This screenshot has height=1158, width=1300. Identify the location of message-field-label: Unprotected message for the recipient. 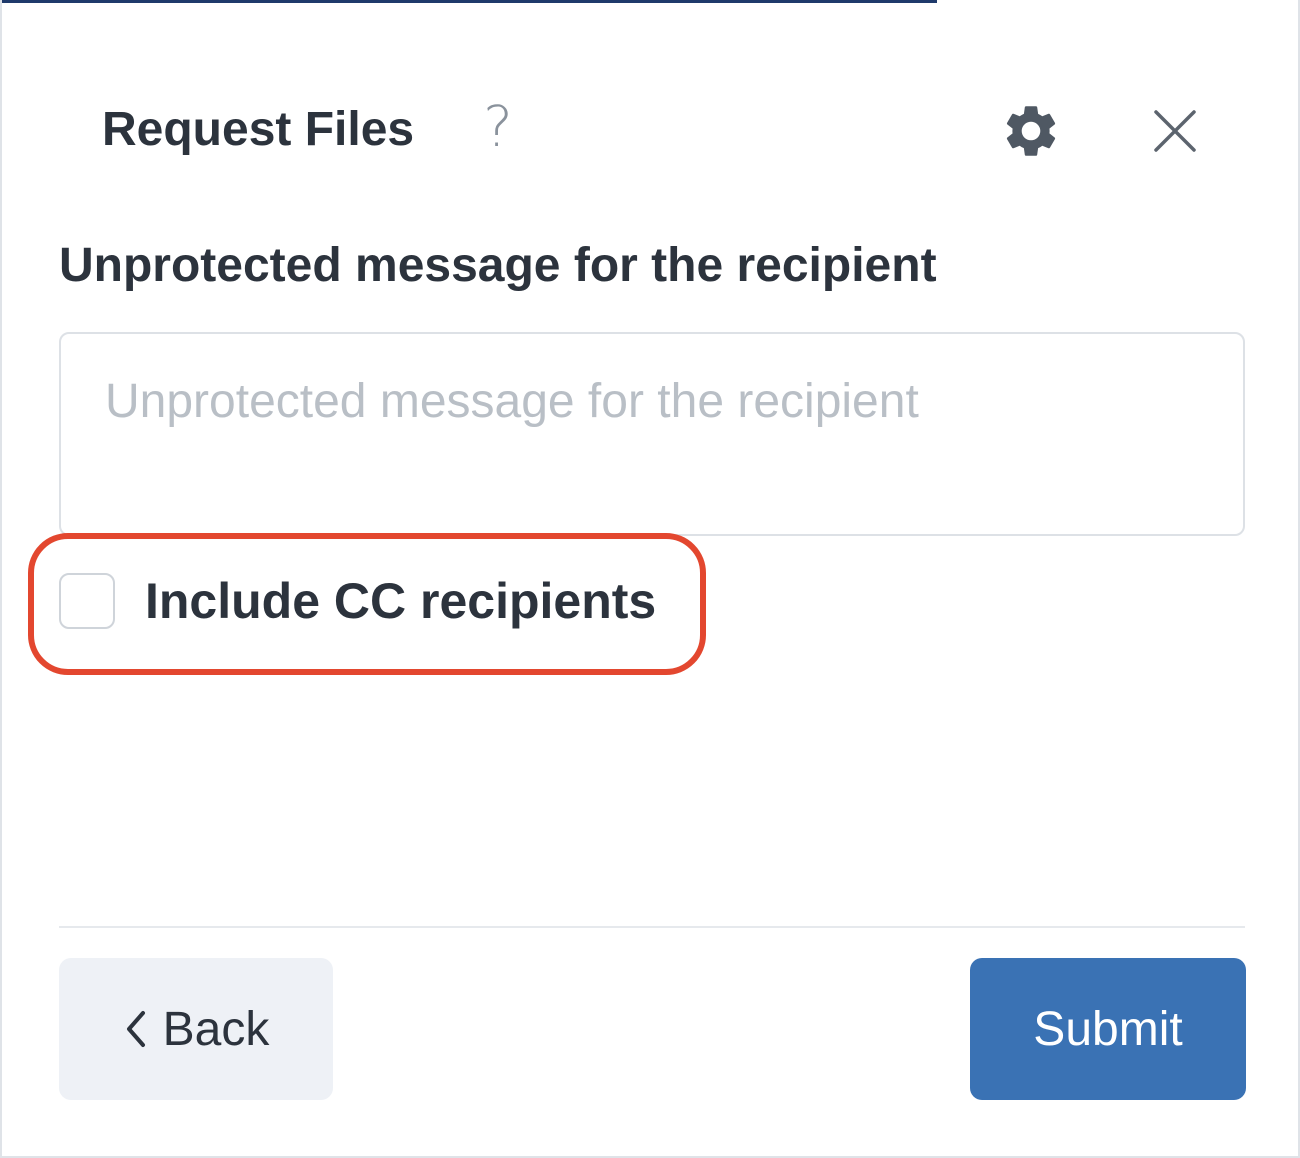
(498, 265).